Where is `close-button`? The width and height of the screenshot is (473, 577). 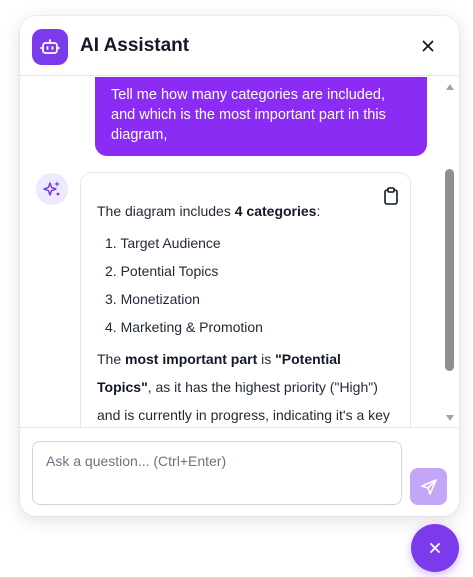 close-button is located at coordinates (428, 46).